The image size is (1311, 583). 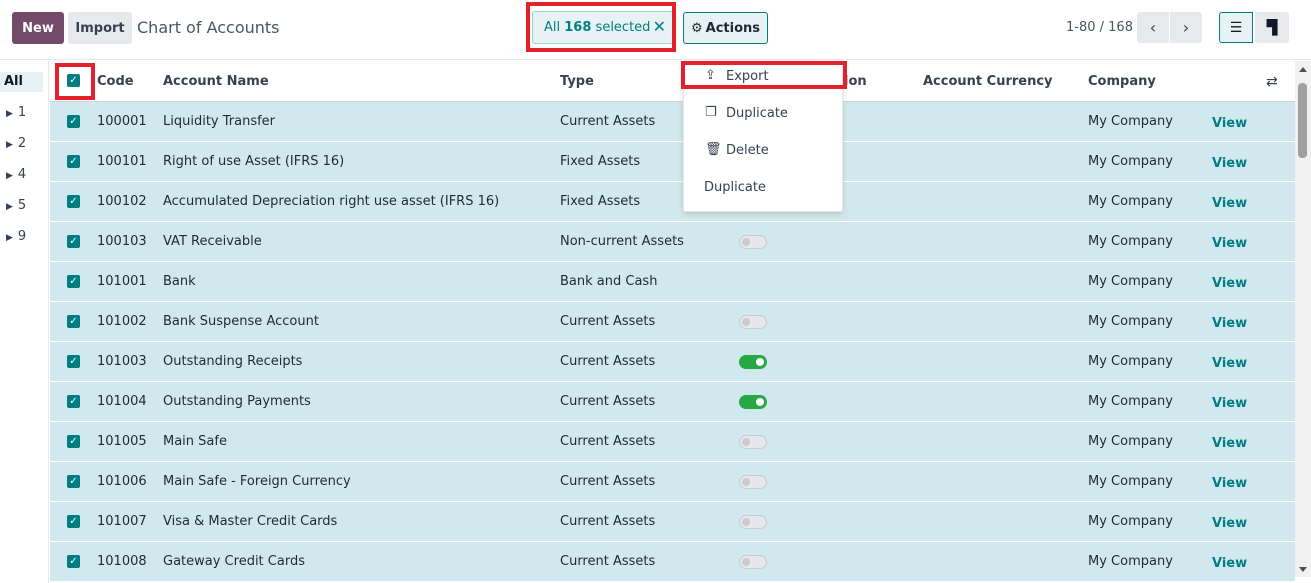 I want to click on pager-previous-button: ‹, so click(x=1153, y=27).